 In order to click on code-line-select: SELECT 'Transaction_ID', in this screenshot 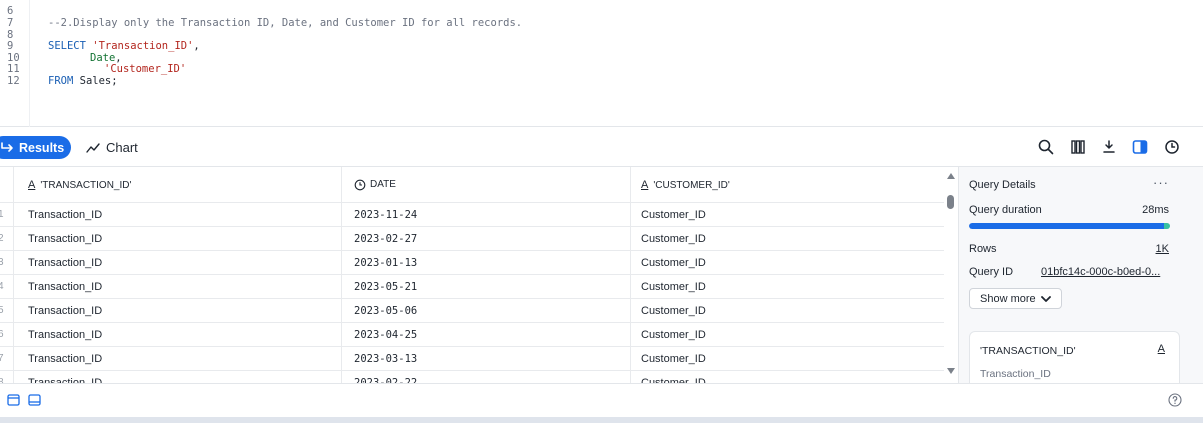, I will do `click(124, 46)`.